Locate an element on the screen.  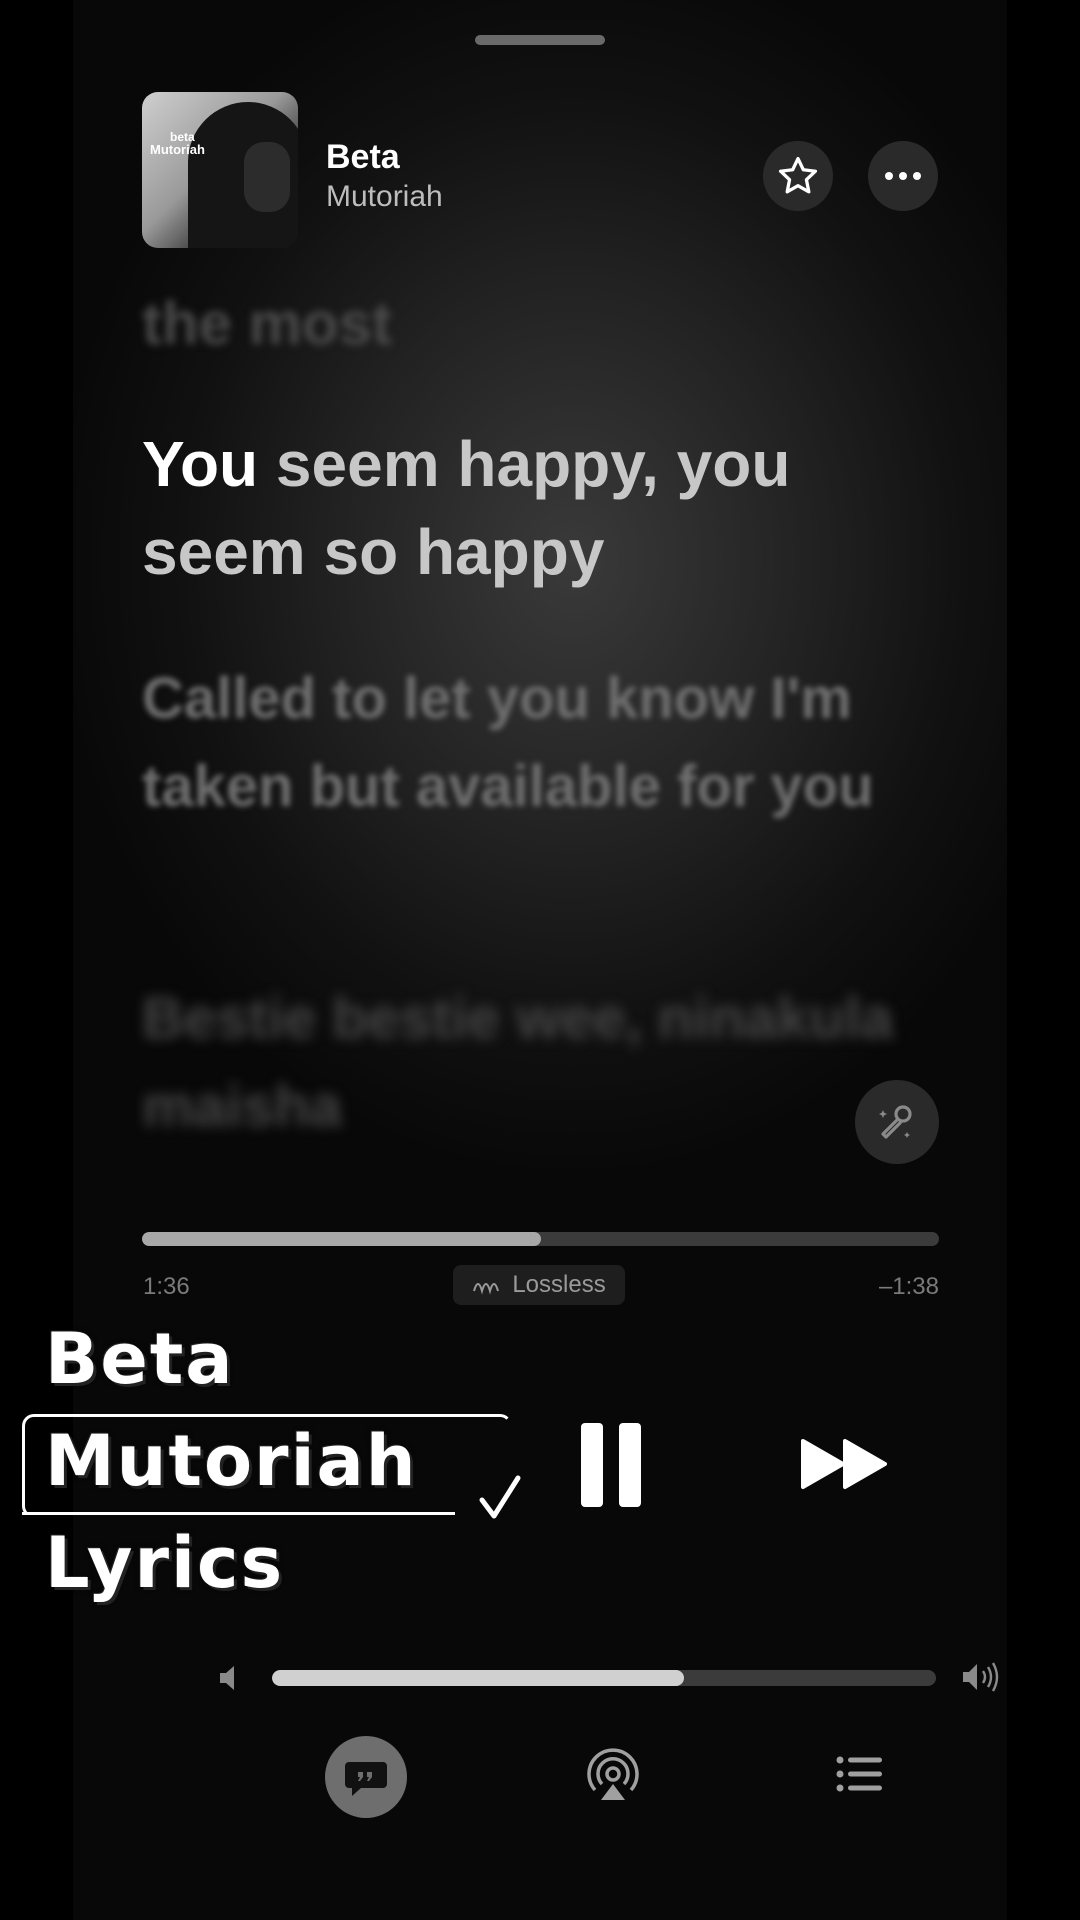
overlay-underline is located at coordinates (238, 1513).